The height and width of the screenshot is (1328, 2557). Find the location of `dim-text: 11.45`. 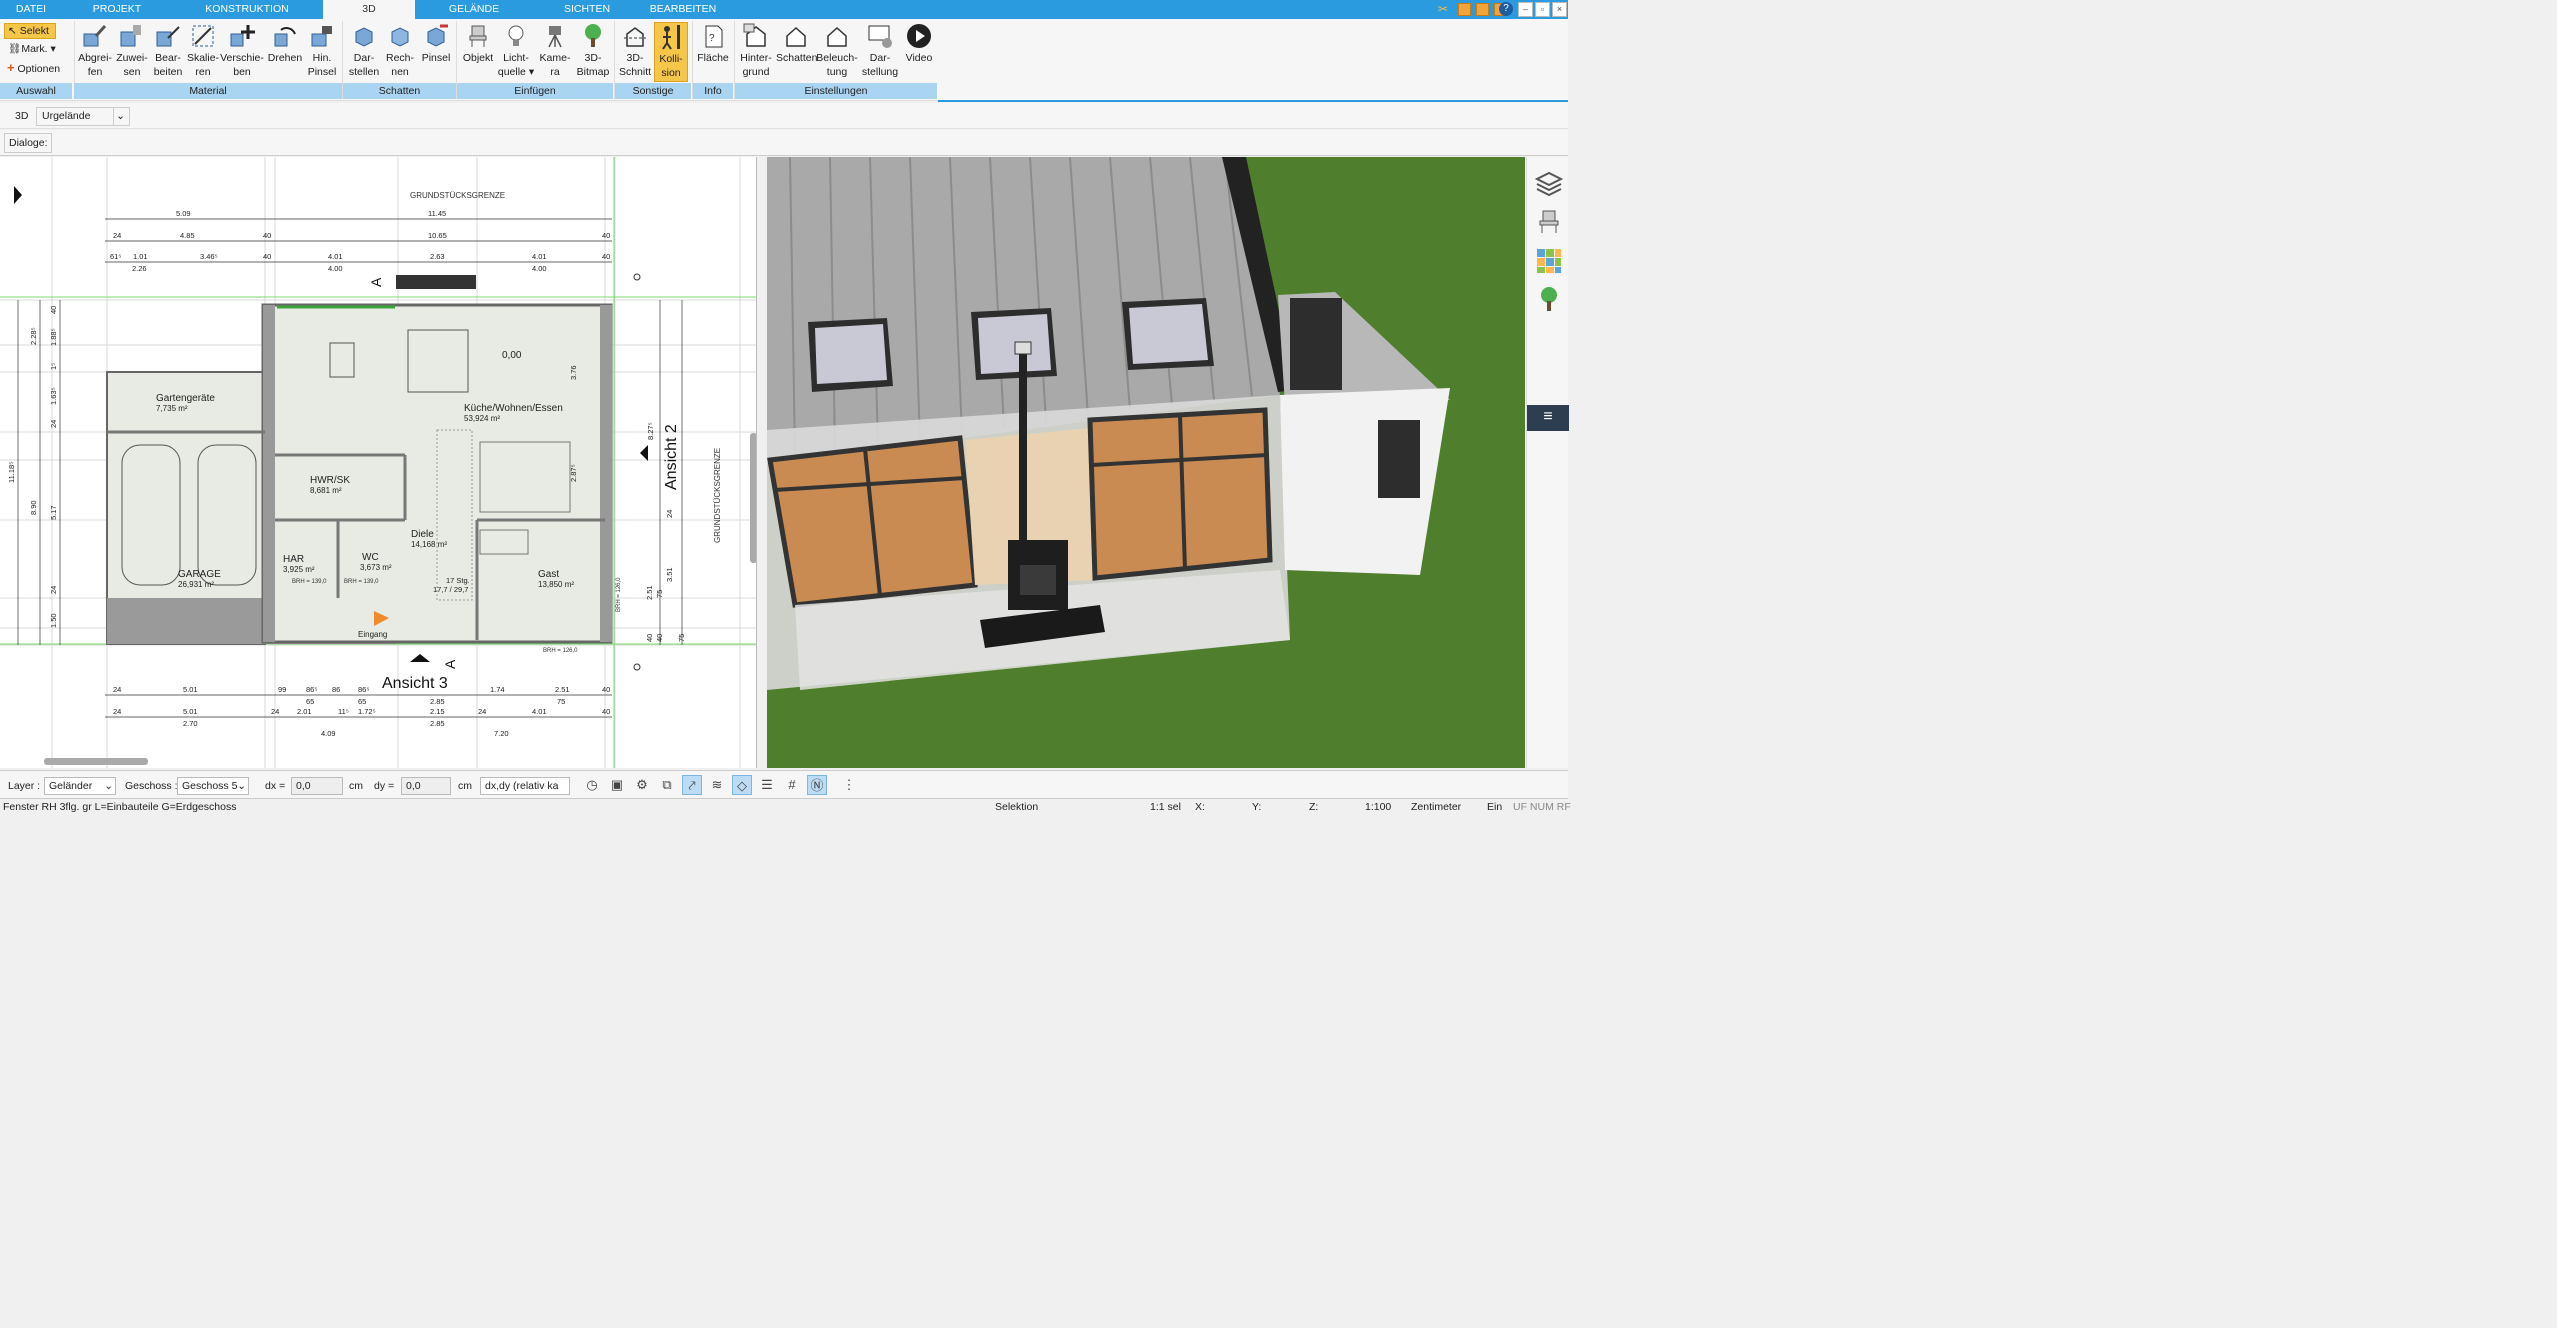

dim-text: 11.45 is located at coordinates (437, 213).